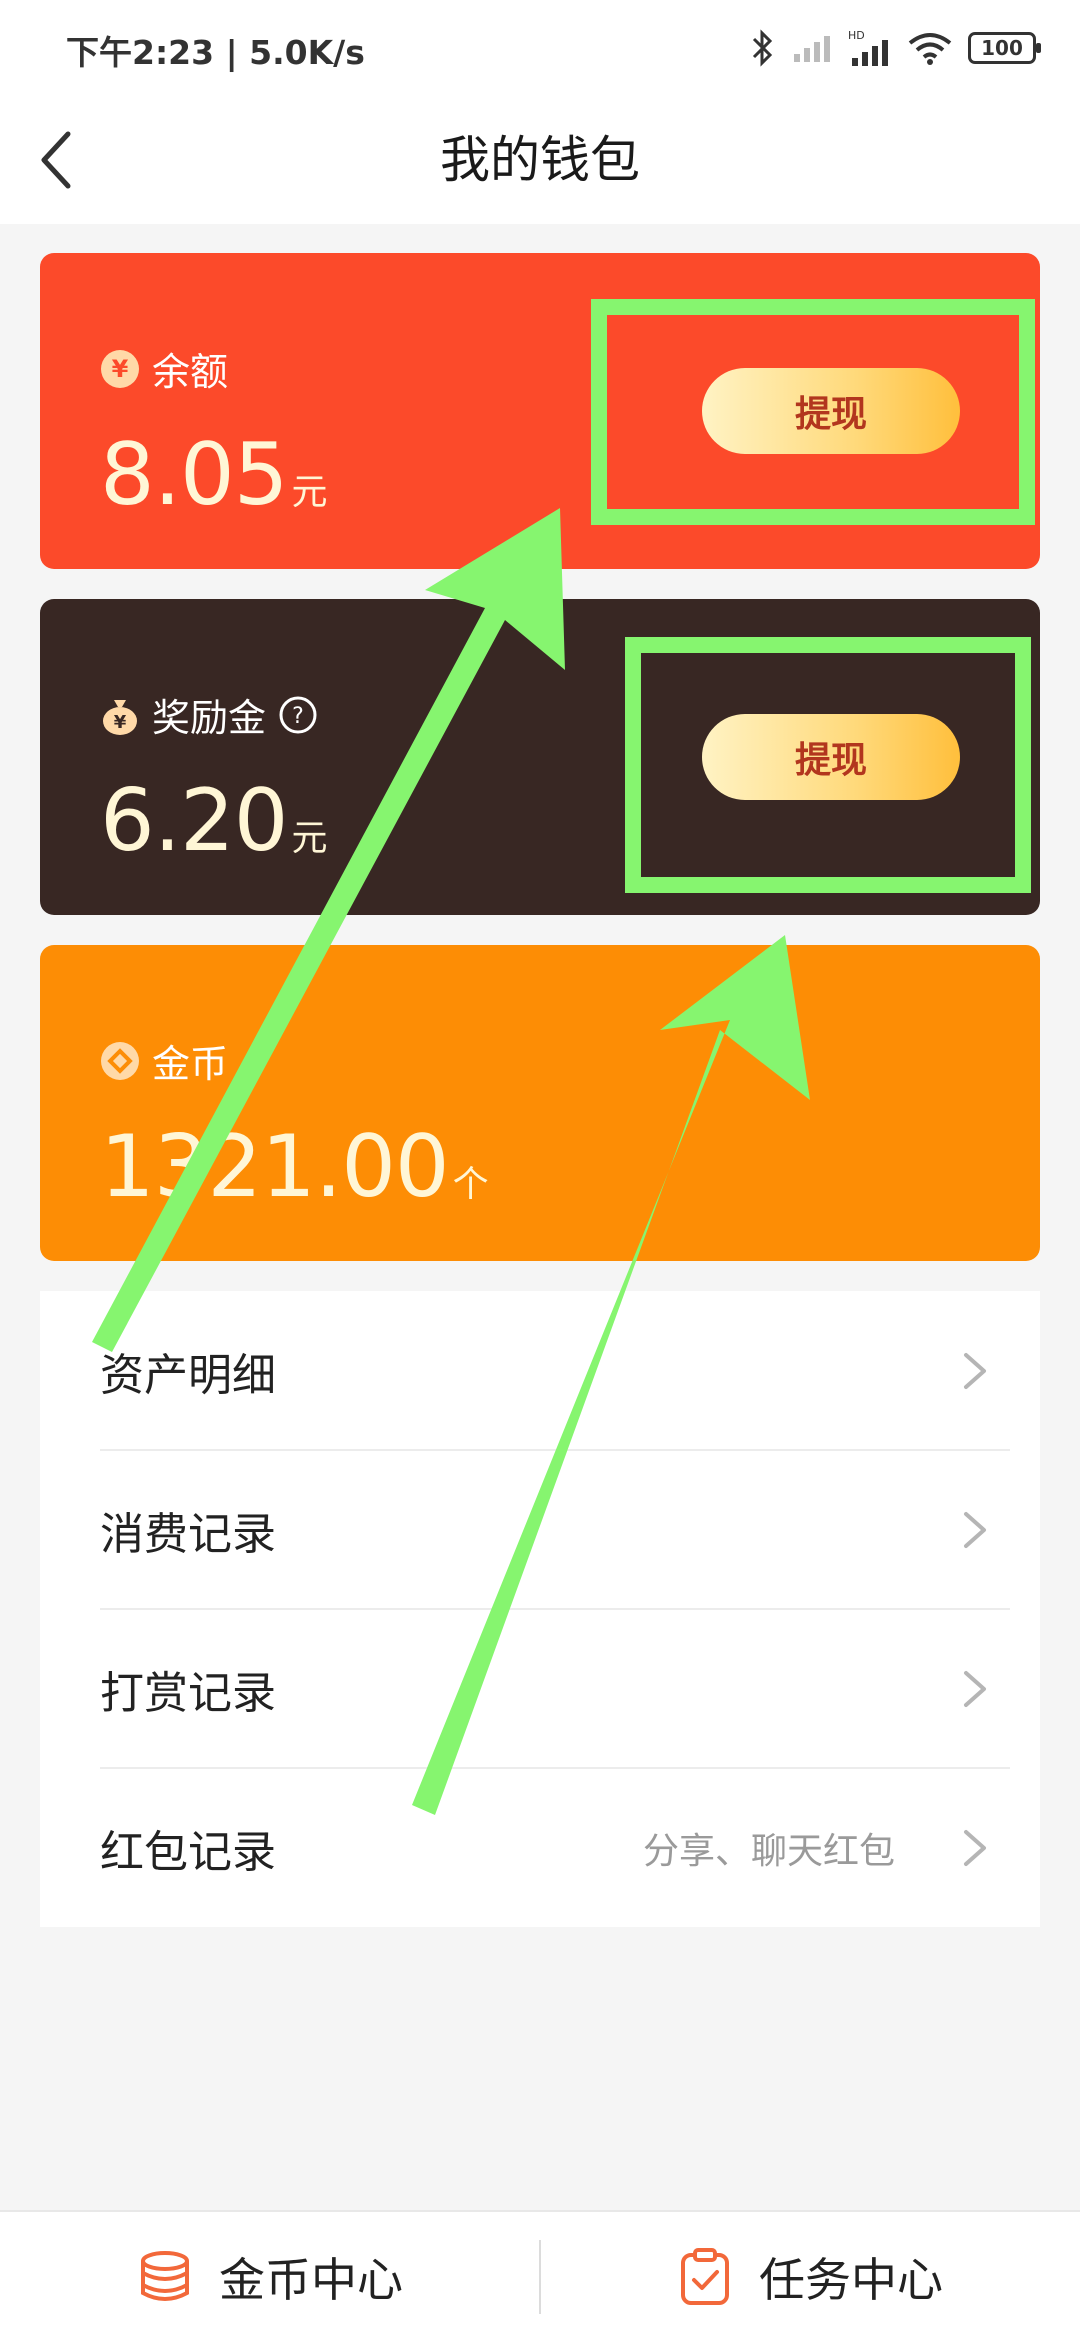 The width and height of the screenshot is (1080, 2342). I want to click on menu-item-asset-details: 资产明细, so click(540, 1370).